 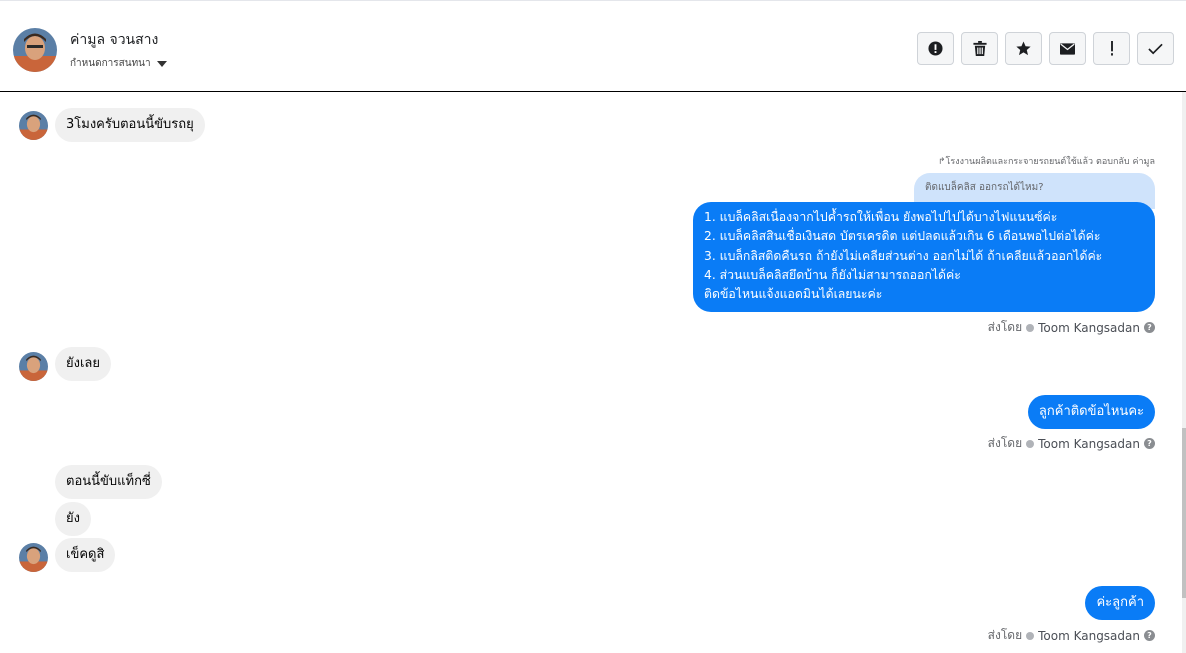 I want to click on toolbar, so click(x=1045, y=48).